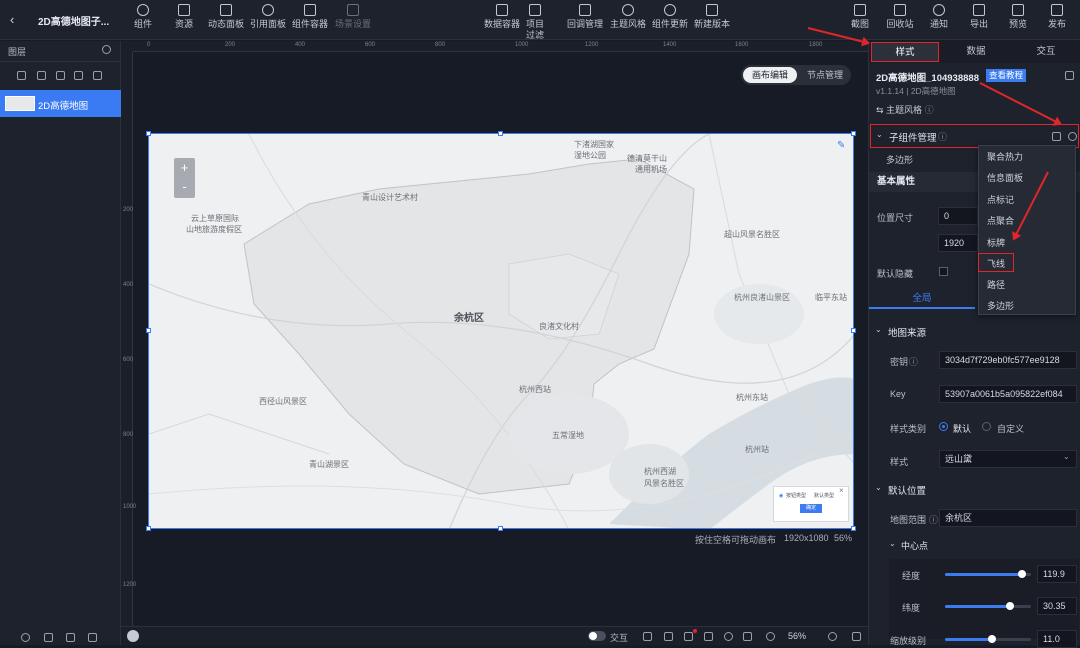 The image size is (1080, 648). What do you see at coordinates (1000, 305) in the screenshot?
I see `menu-item-polygon: 多边形` at bounding box center [1000, 305].